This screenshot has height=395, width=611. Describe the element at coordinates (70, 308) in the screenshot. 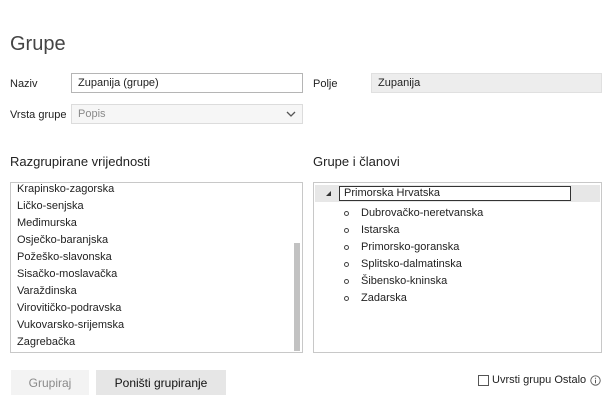

I see `list-item: Virovitičko-podravska` at that location.